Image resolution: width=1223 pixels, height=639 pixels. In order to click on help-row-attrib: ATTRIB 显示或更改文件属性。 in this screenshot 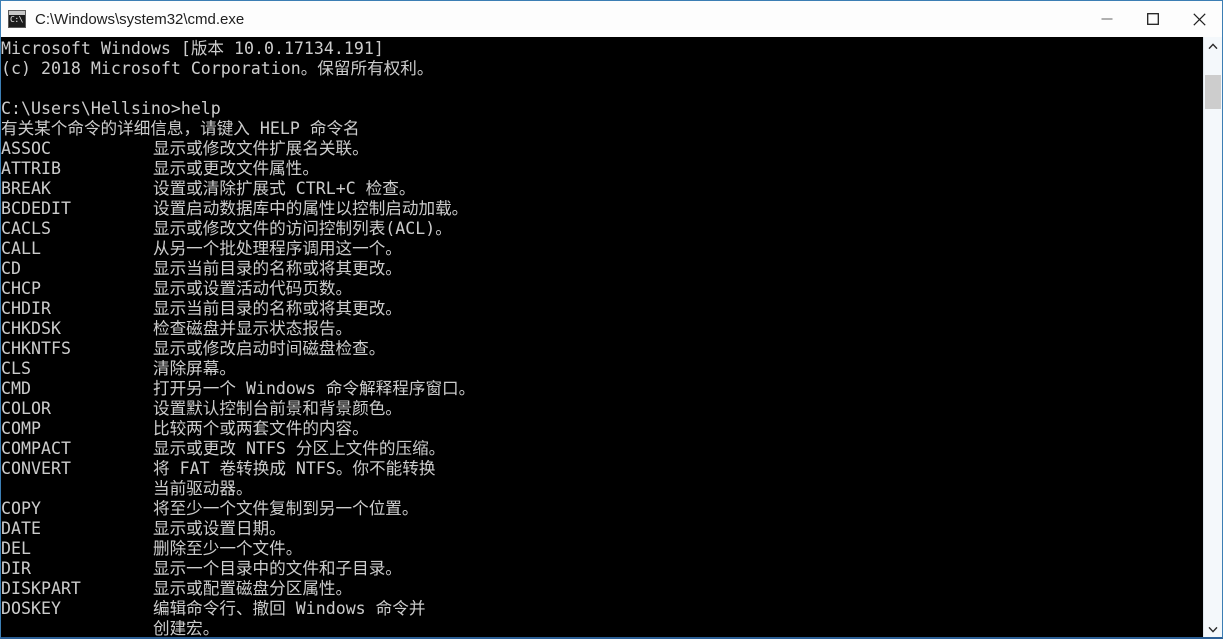, I will do `click(238, 169)`.